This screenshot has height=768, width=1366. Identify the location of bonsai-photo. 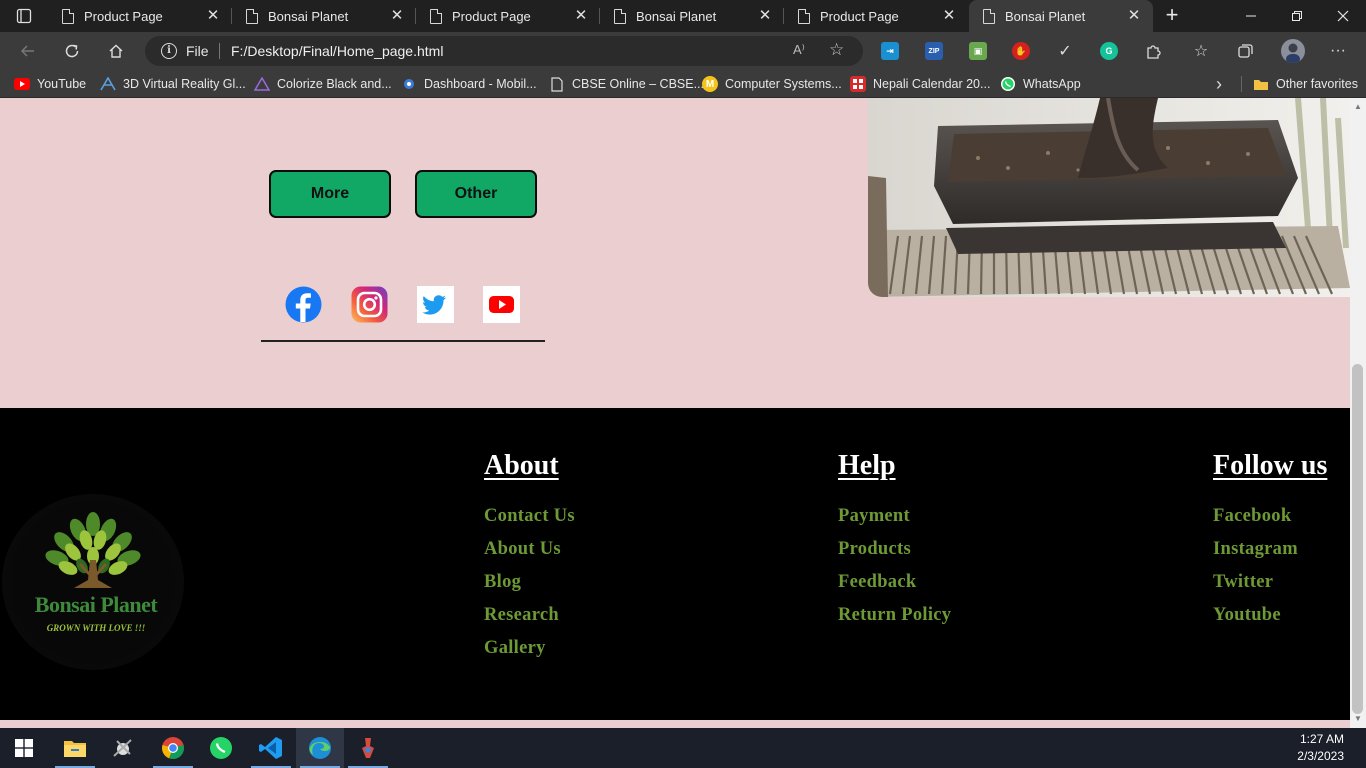
(1109, 197).